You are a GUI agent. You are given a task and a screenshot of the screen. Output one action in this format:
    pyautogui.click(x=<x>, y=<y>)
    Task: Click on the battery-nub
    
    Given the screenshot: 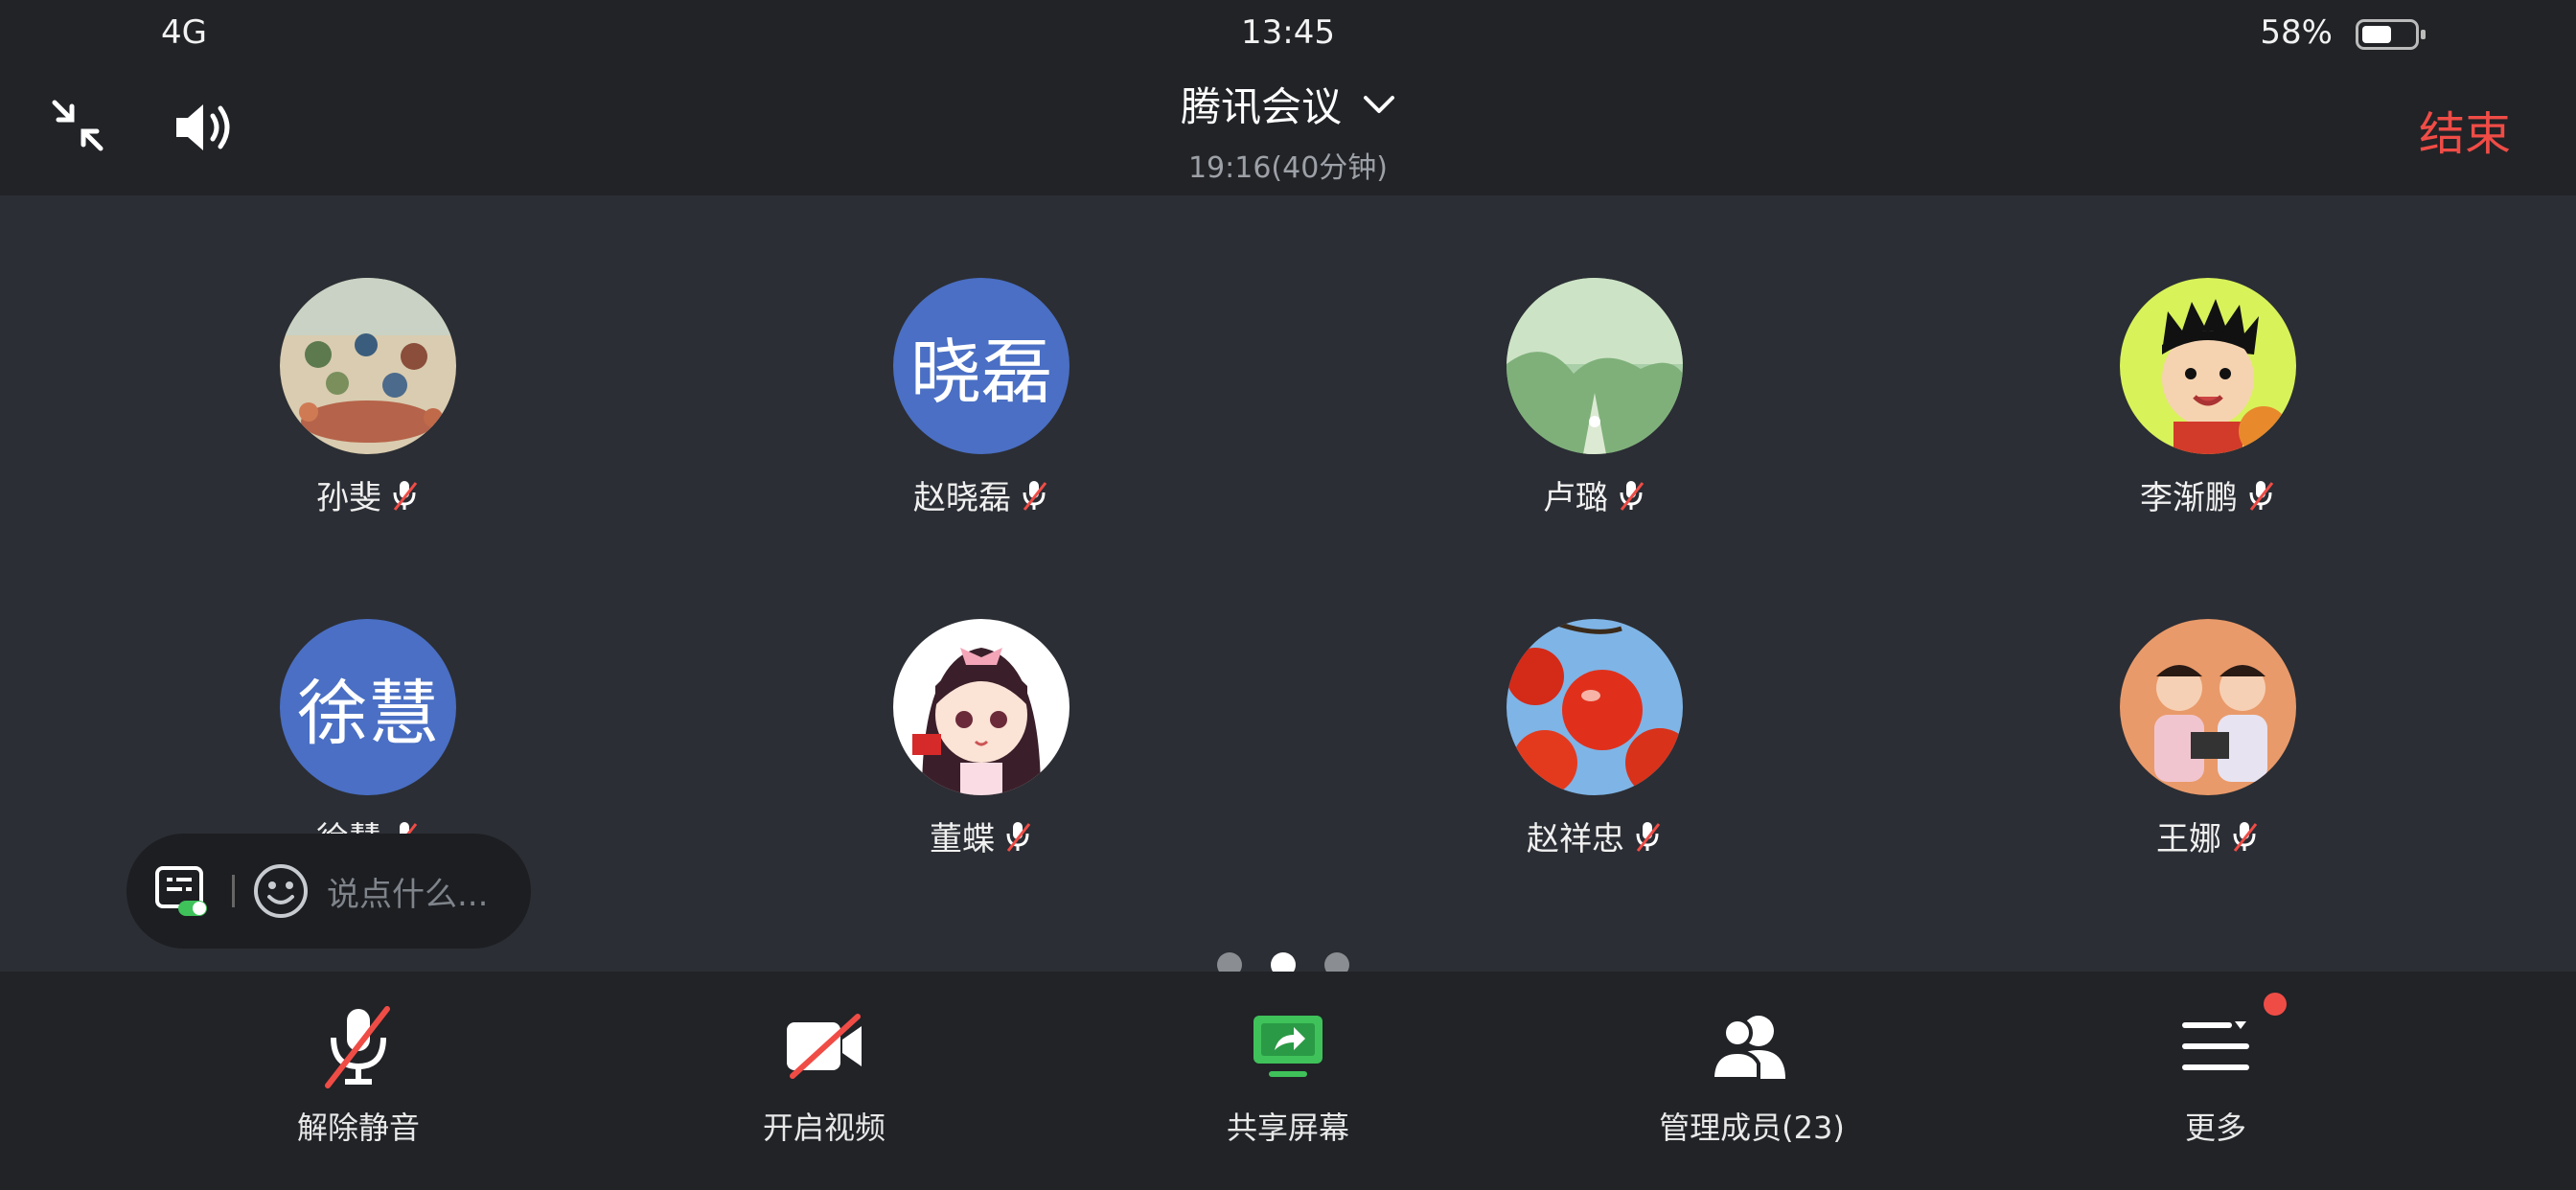 What is the action you would take?
    pyautogui.click(x=2423, y=35)
    